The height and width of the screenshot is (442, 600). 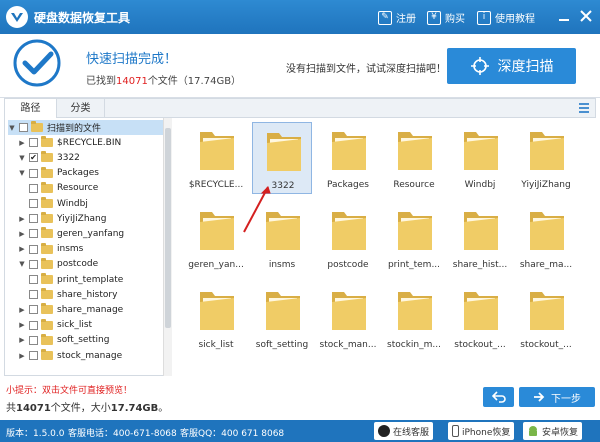 I want to click on tree-checkbox: ✔, so click(x=33, y=158).